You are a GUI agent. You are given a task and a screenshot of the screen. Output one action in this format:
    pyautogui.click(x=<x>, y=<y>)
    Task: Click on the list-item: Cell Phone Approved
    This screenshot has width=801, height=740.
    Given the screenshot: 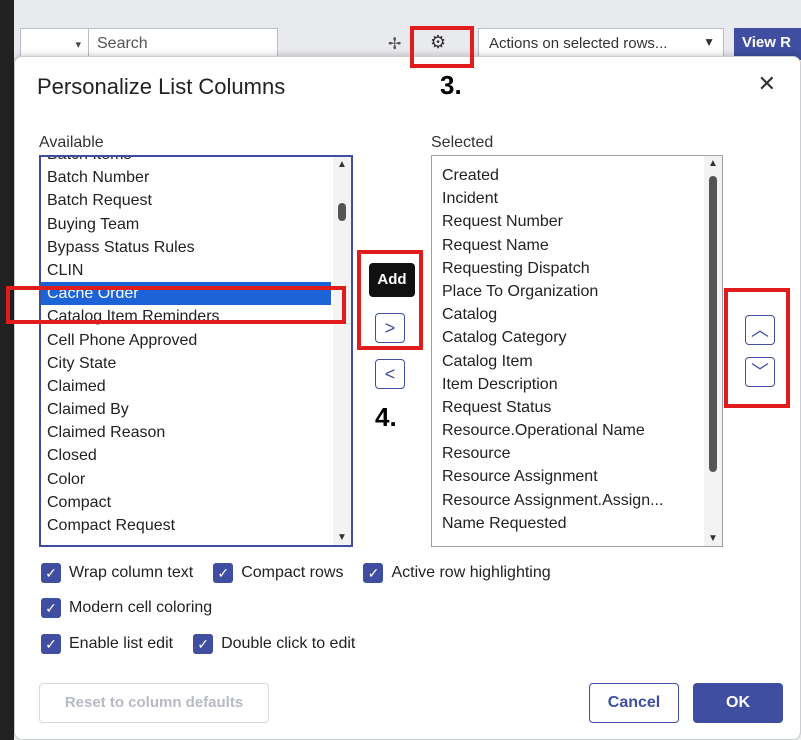 What is the action you would take?
    pyautogui.click(x=189, y=340)
    